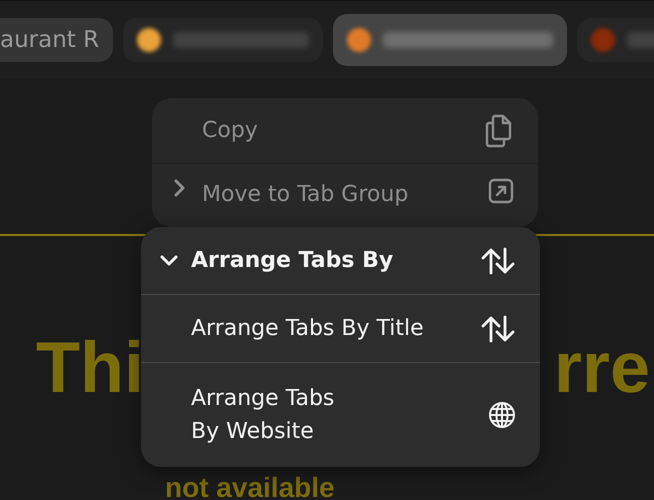 The width and height of the screenshot is (654, 500). Describe the element at coordinates (345, 131) in the screenshot. I see `menu-item: Copy` at that location.